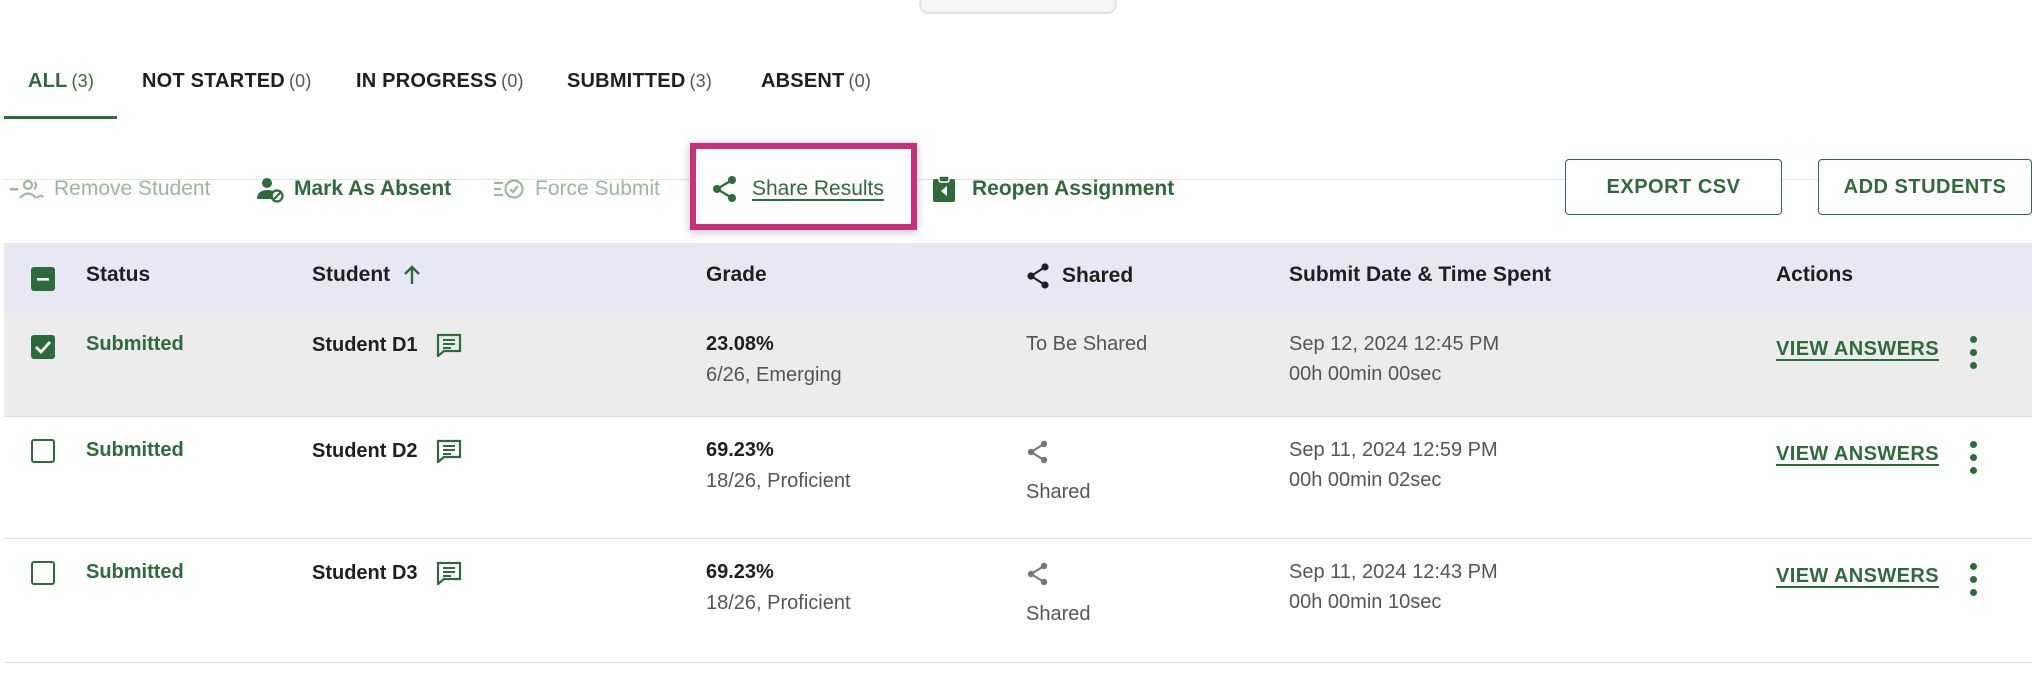  I want to click on tab-all: ALL (3), so click(61, 81).